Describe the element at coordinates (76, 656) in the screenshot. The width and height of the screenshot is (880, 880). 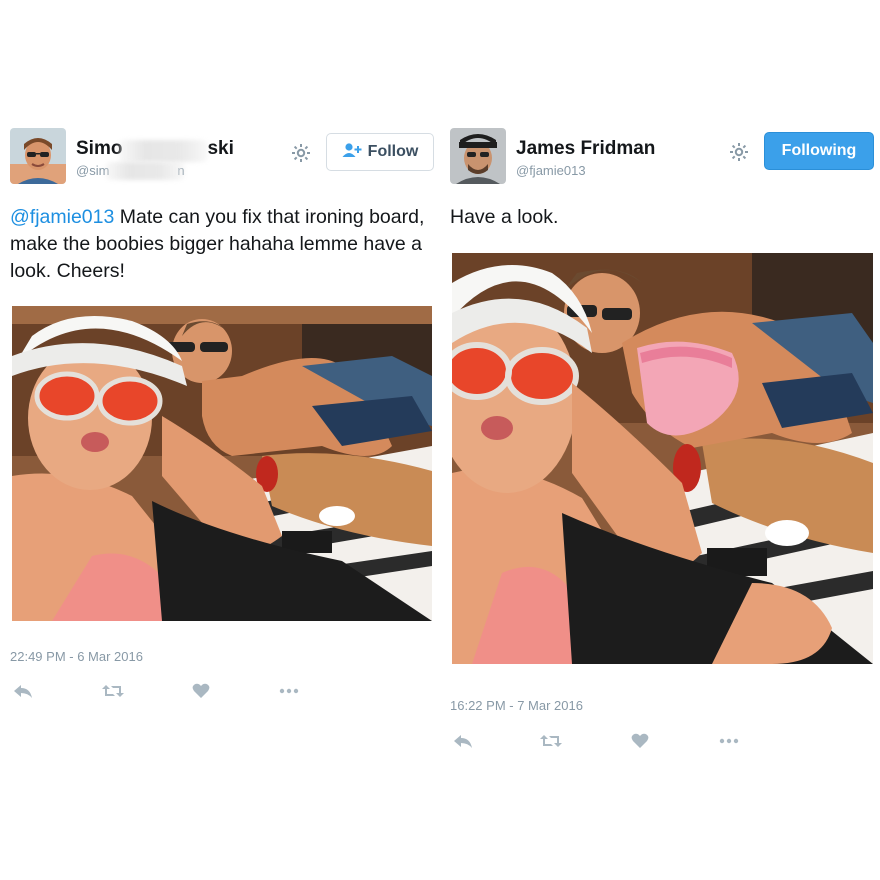
I see `timestamp: 22:49 PM - 6 Mar 2016` at that location.